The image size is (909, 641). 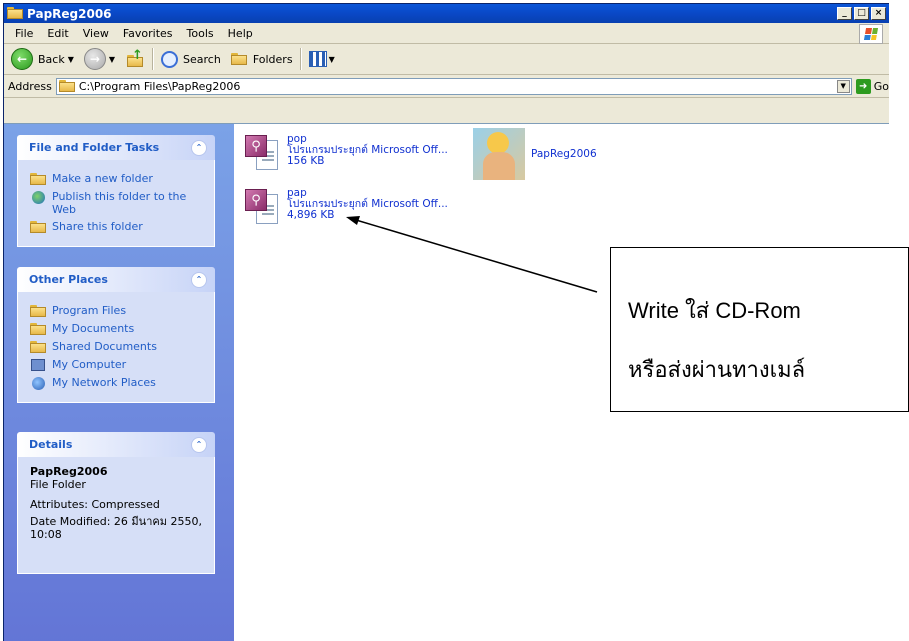 I want to click on callout-line-1: Write ใส่ CD-Rom, so click(x=714, y=310).